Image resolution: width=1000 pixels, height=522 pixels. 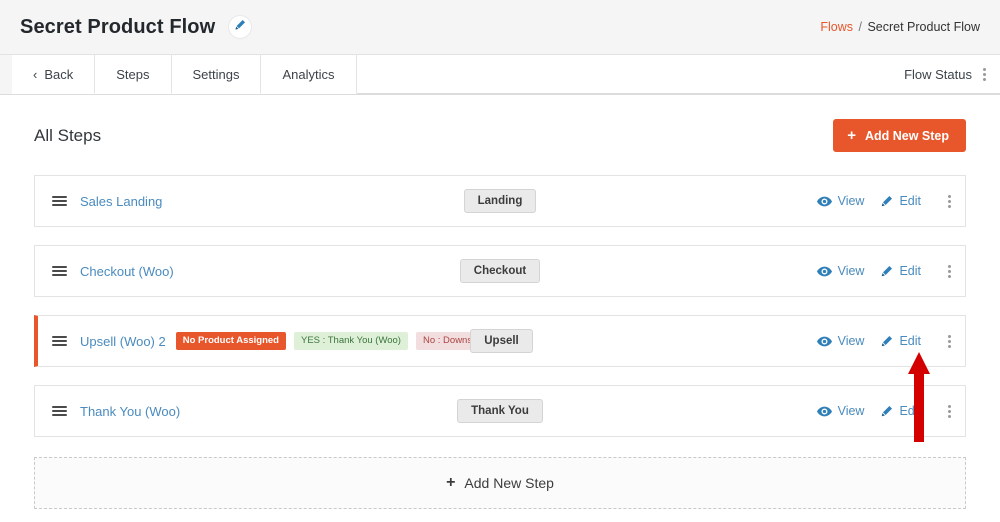 I want to click on breadcrumb: Flows / Secret Product Flow, so click(x=900, y=27).